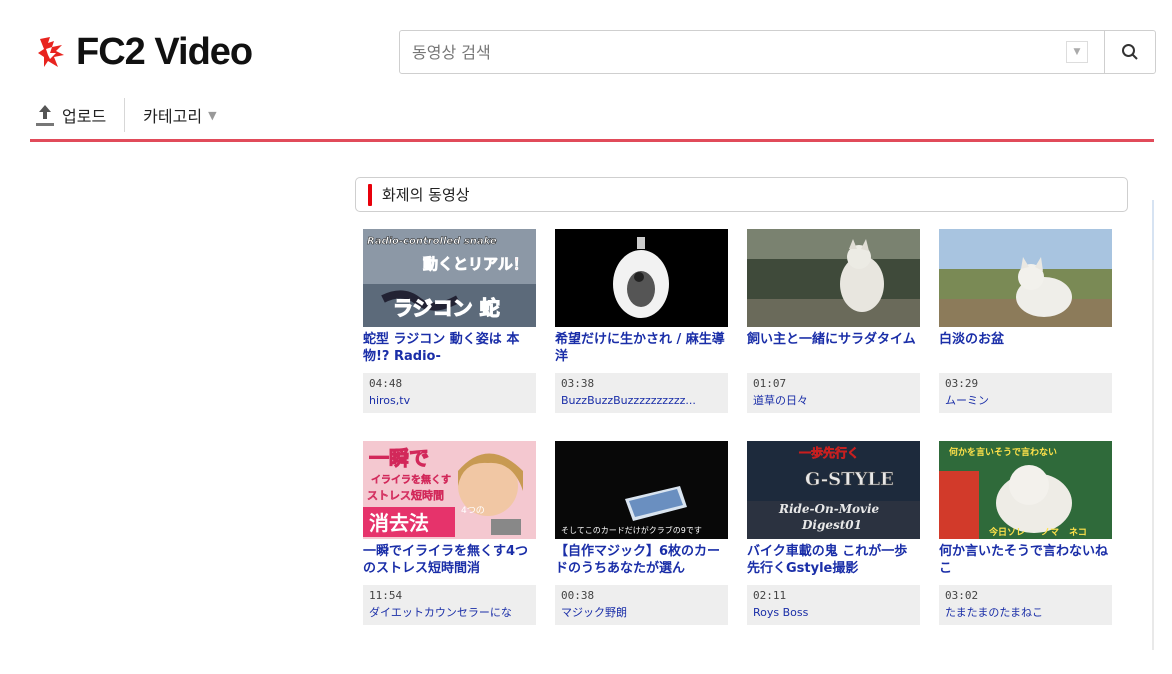  I want to click on upload-label: 업로드, so click(84, 116).